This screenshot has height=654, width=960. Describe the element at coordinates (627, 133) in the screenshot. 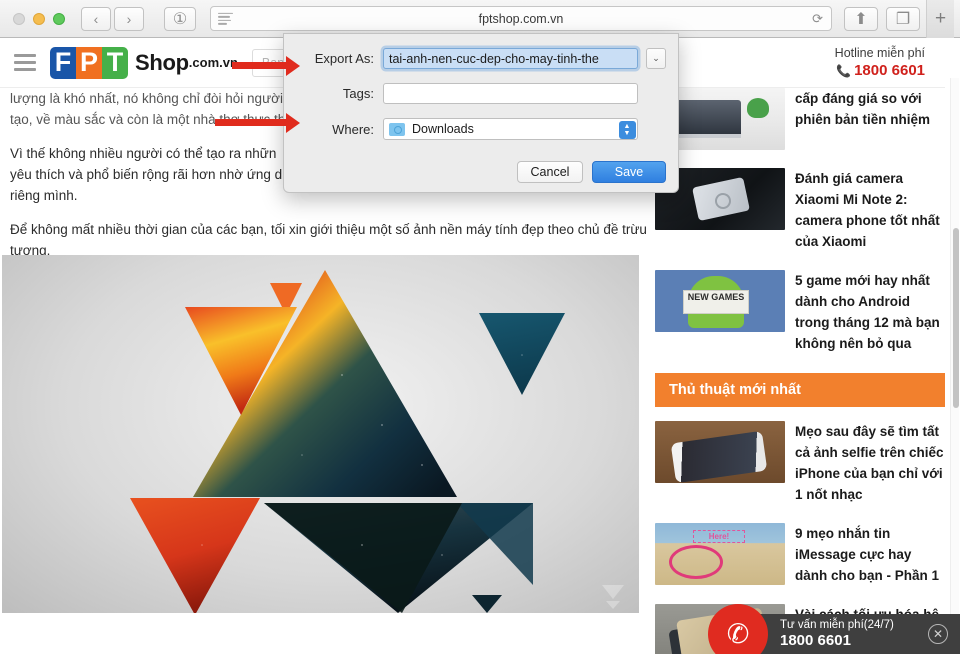

I see `stepper-down-icon: ▼` at that location.